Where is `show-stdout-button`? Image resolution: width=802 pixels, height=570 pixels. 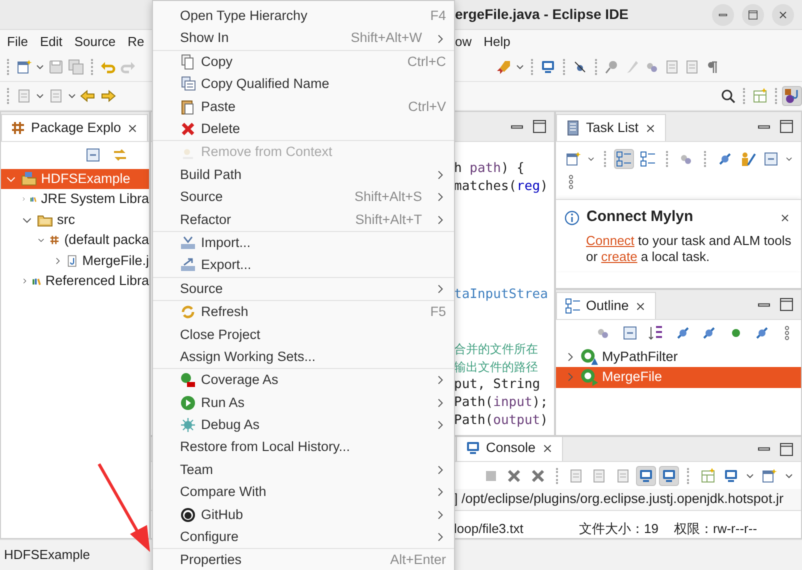
show-stdout-button is located at coordinates (646, 476).